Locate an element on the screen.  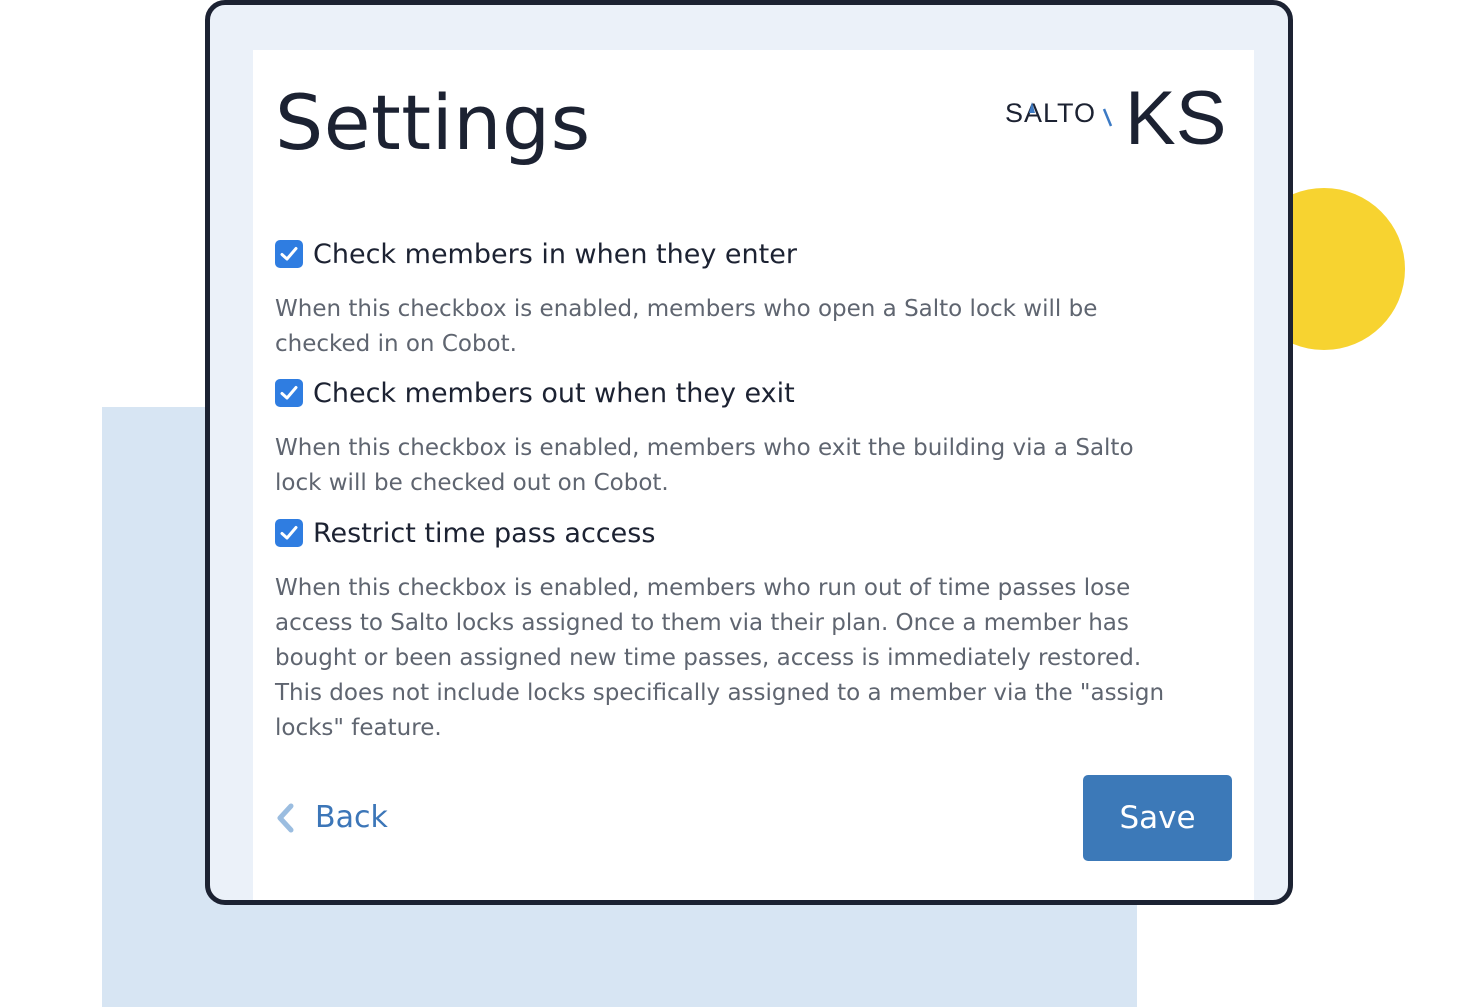
check-in-checkbox is located at coordinates (289, 254).